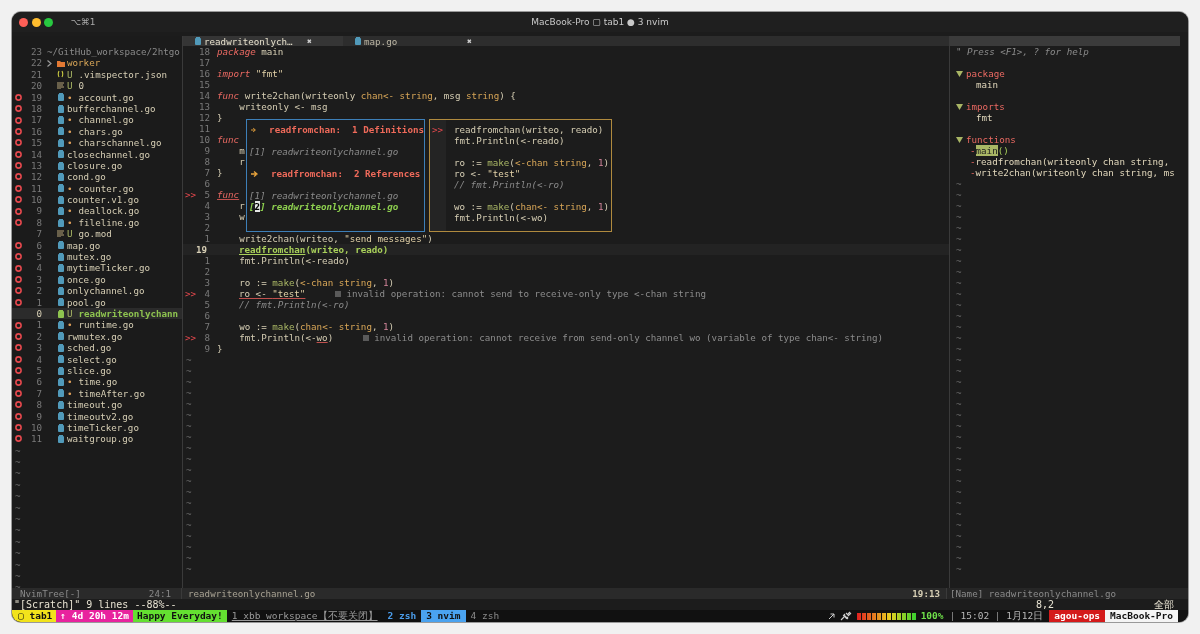  What do you see at coordinates (974, 117) in the screenshot?
I see `tag-item: fmt` at bounding box center [974, 117].